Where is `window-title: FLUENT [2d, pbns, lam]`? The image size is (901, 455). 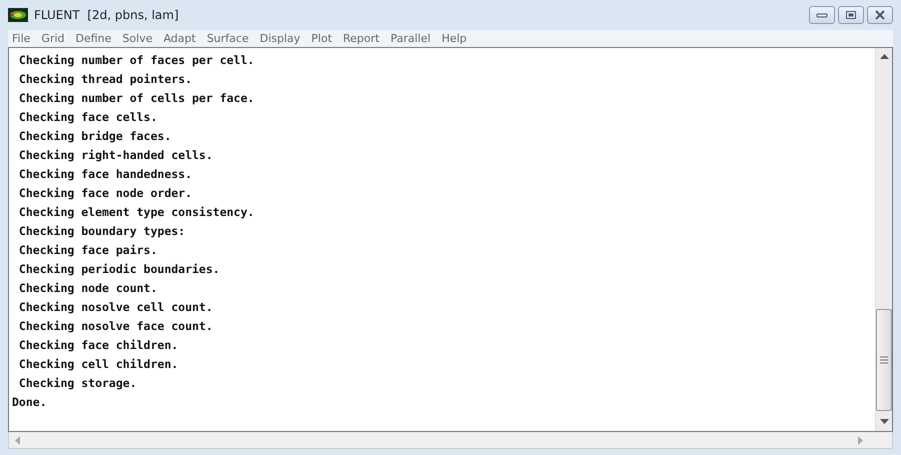
window-title: FLUENT [2d, pbns, lam] is located at coordinates (106, 15).